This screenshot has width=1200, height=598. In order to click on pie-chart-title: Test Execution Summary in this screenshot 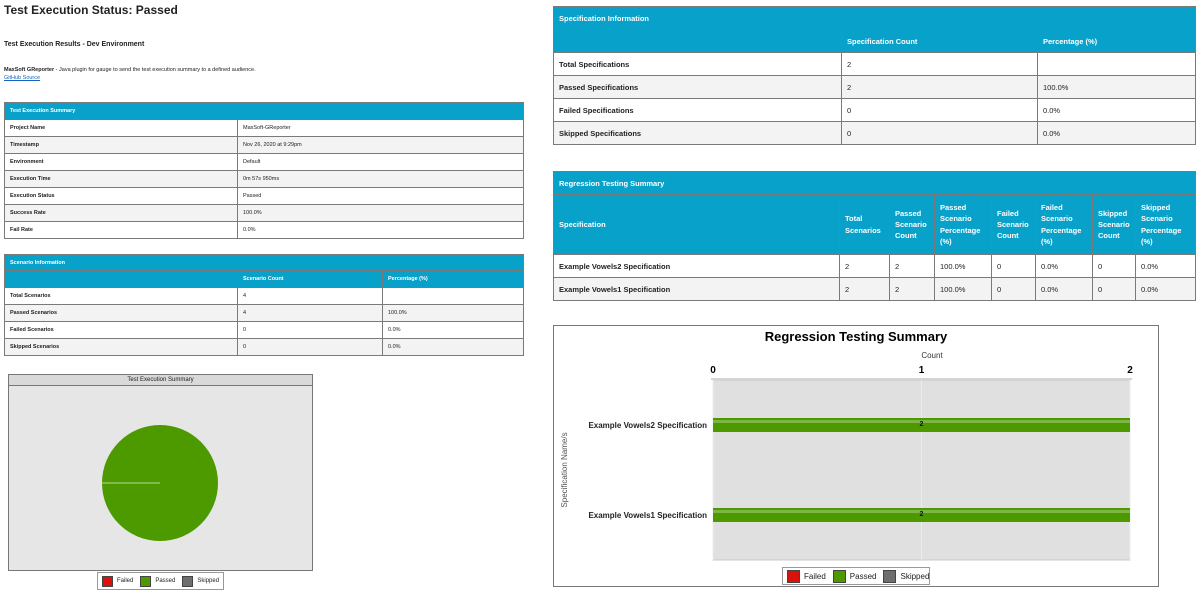, I will do `click(160, 380)`.